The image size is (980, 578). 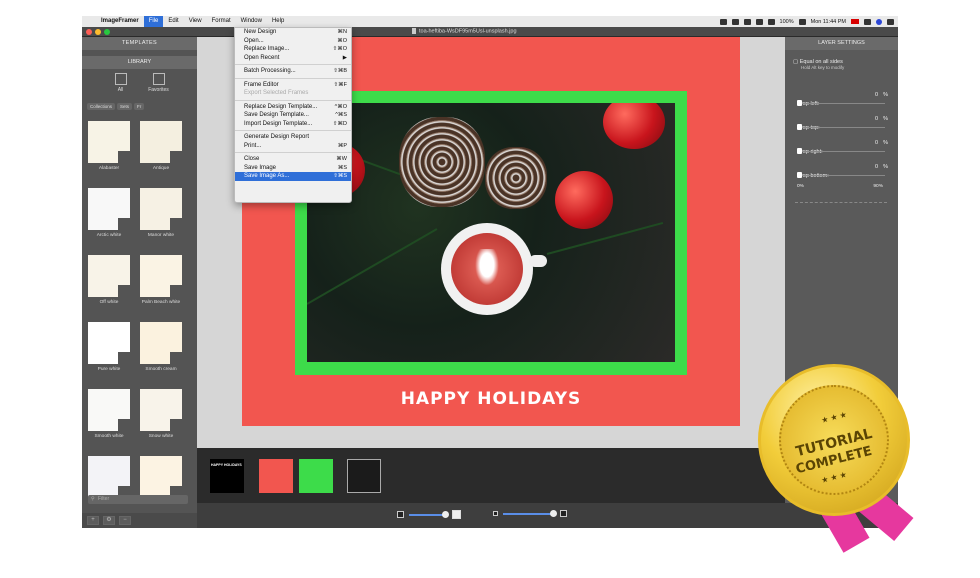 I want to click on app-menu: ImageFramer, so click(x=120, y=21).